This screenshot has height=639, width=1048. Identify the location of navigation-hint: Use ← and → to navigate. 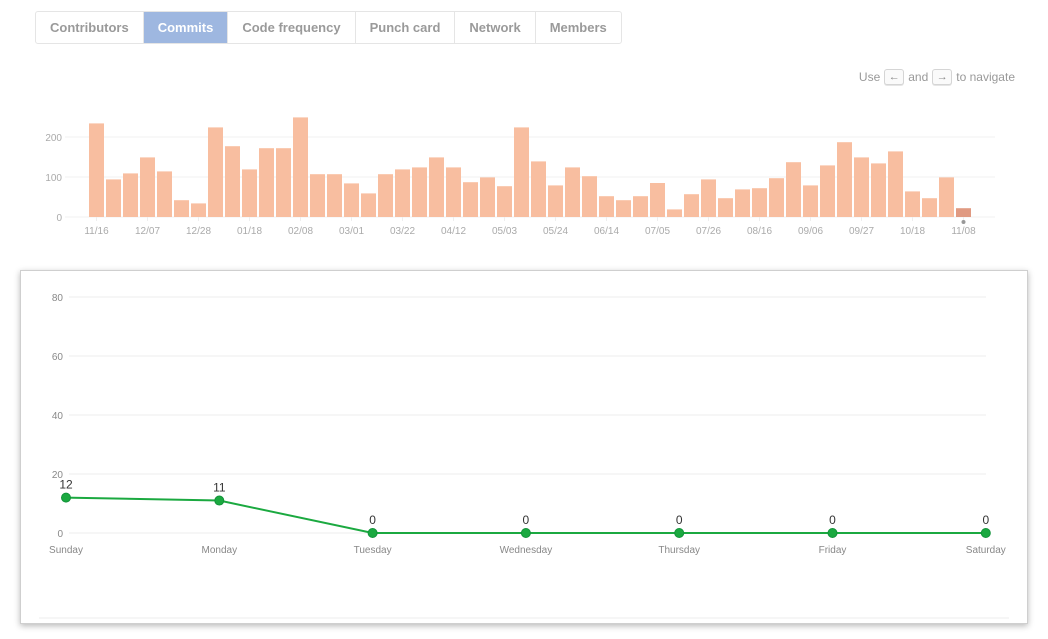
(937, 77).